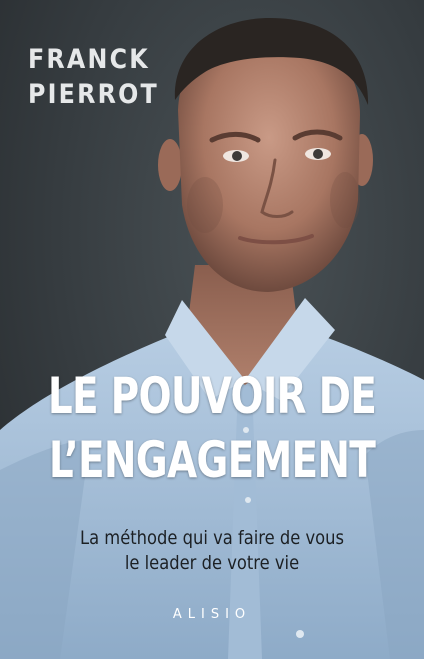 This screenshot has width=424, height=659. I want to click on title-line-1: LE POUVOIR DE, so click(212, 396).